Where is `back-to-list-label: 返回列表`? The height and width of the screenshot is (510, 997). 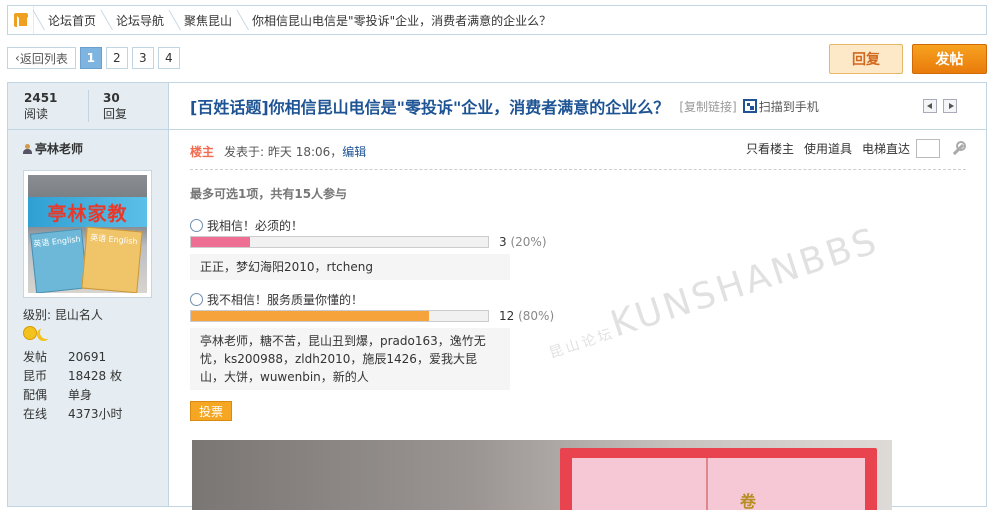 back-to-list-label: 返回列表 is located at coordinates (43, 58).